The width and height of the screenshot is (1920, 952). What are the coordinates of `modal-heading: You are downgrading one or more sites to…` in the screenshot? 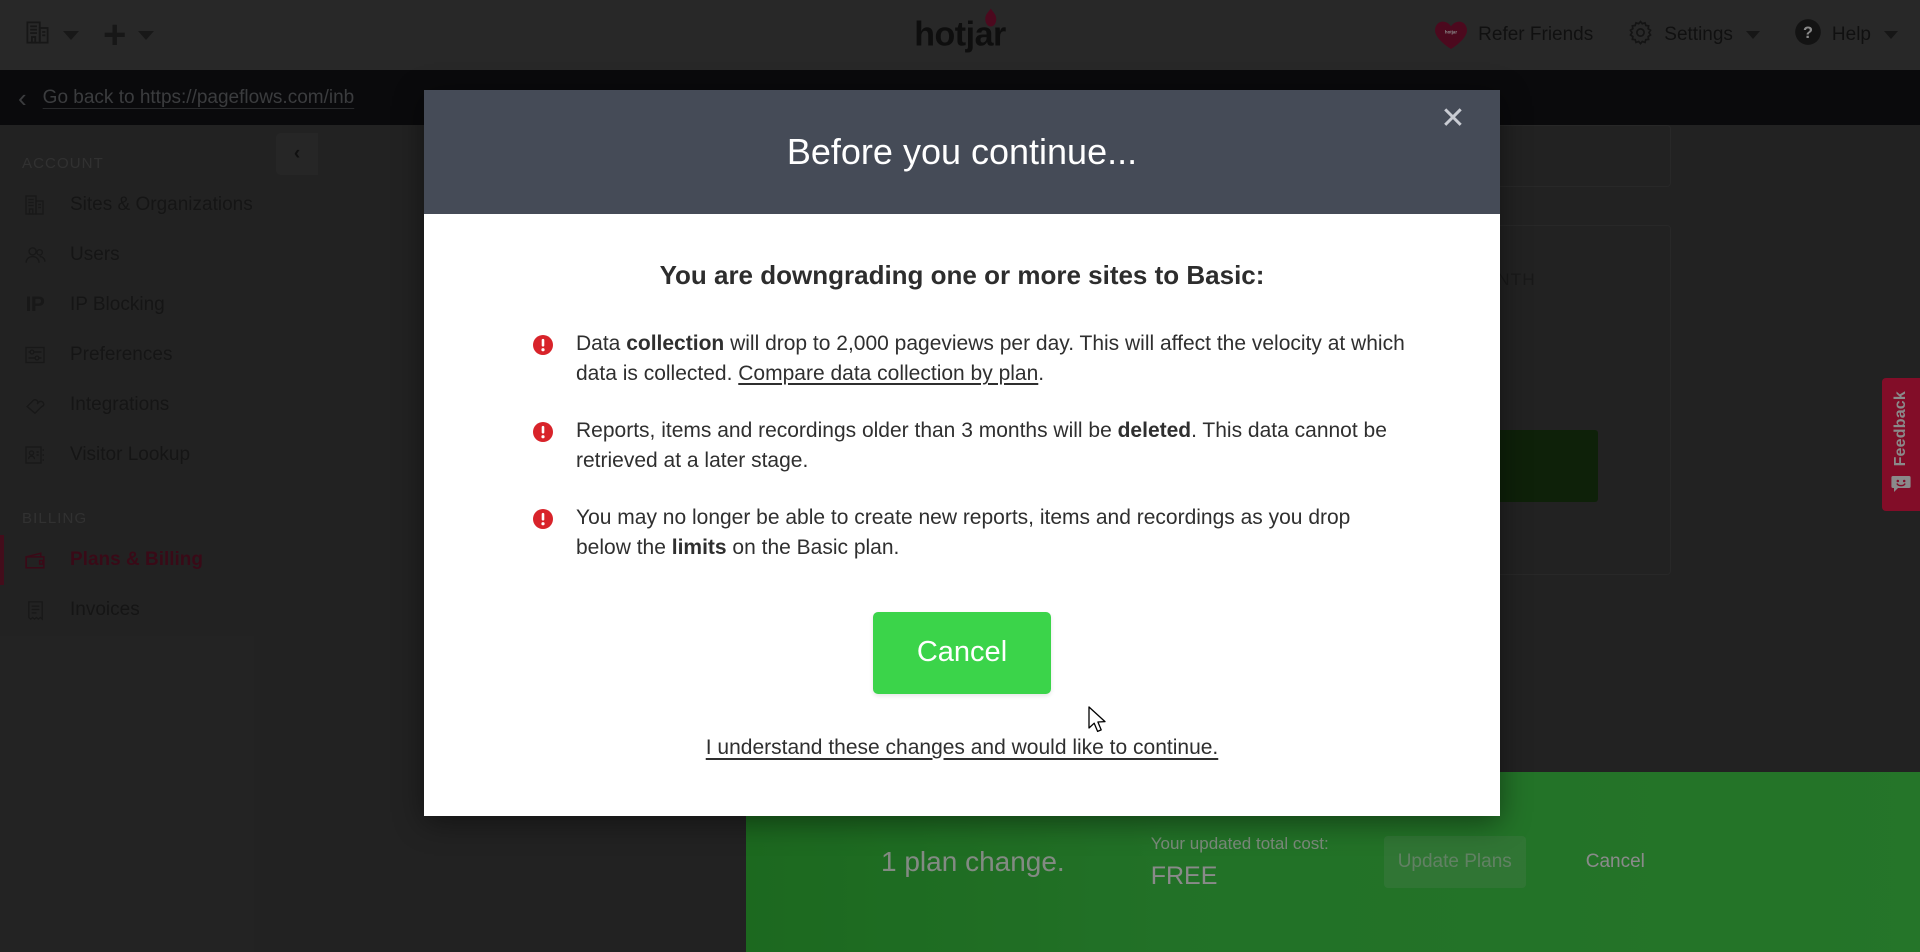 It's located at (962, 275).